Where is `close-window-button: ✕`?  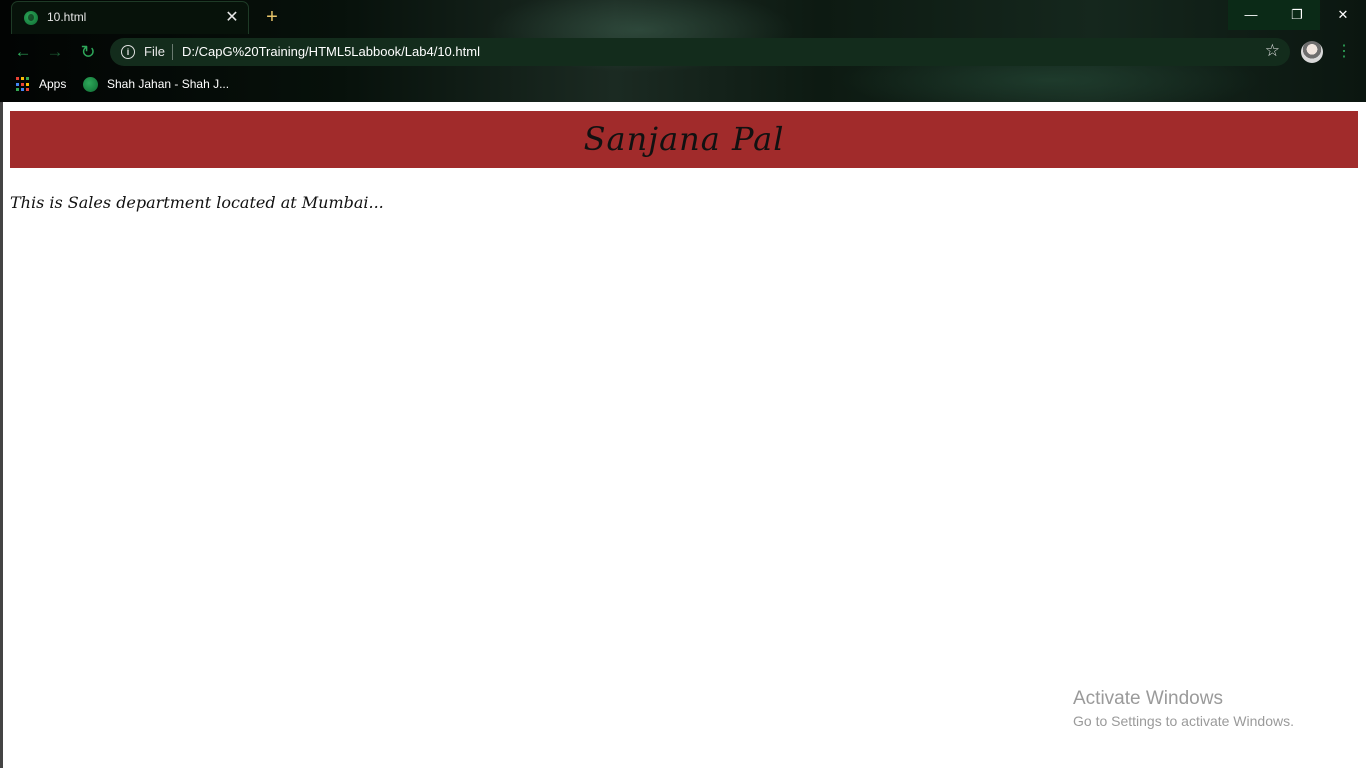 close-window-button: ✕ is located at coordinates (1343, 15).